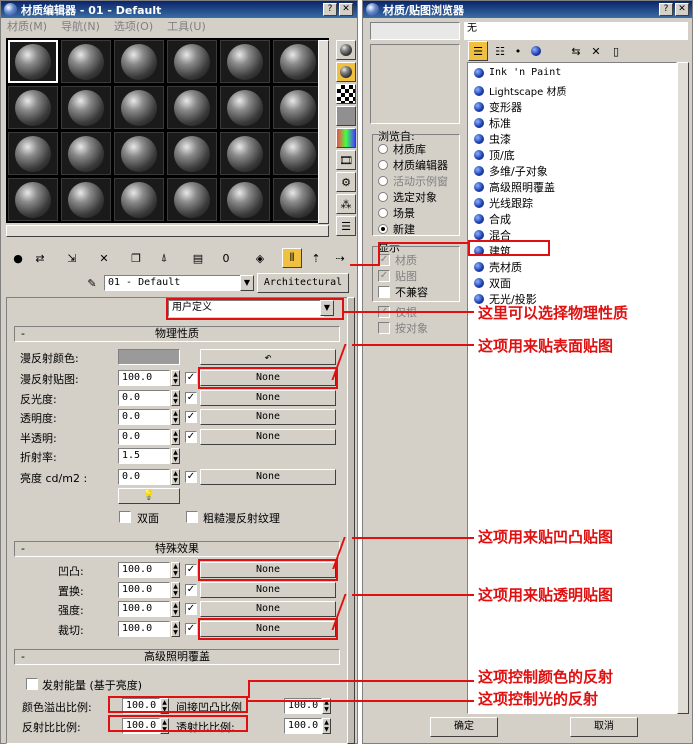 The height and width of the screenshot is (744, 693). I want to click on physical-rollout-header: - 物理性质, so click(177, 334).